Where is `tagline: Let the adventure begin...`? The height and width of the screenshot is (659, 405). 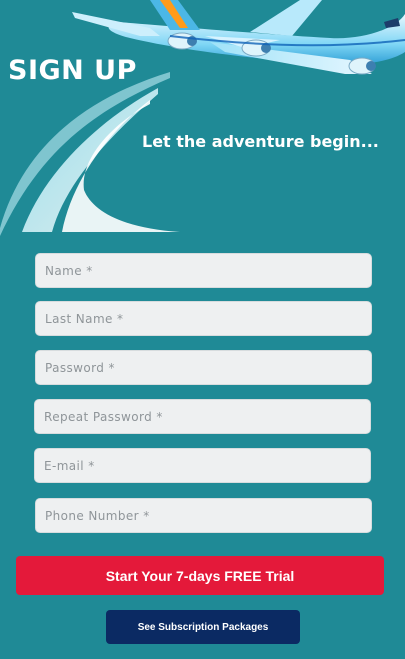 tagline: Let the adventure begin... is located at coordinates (260, 141).